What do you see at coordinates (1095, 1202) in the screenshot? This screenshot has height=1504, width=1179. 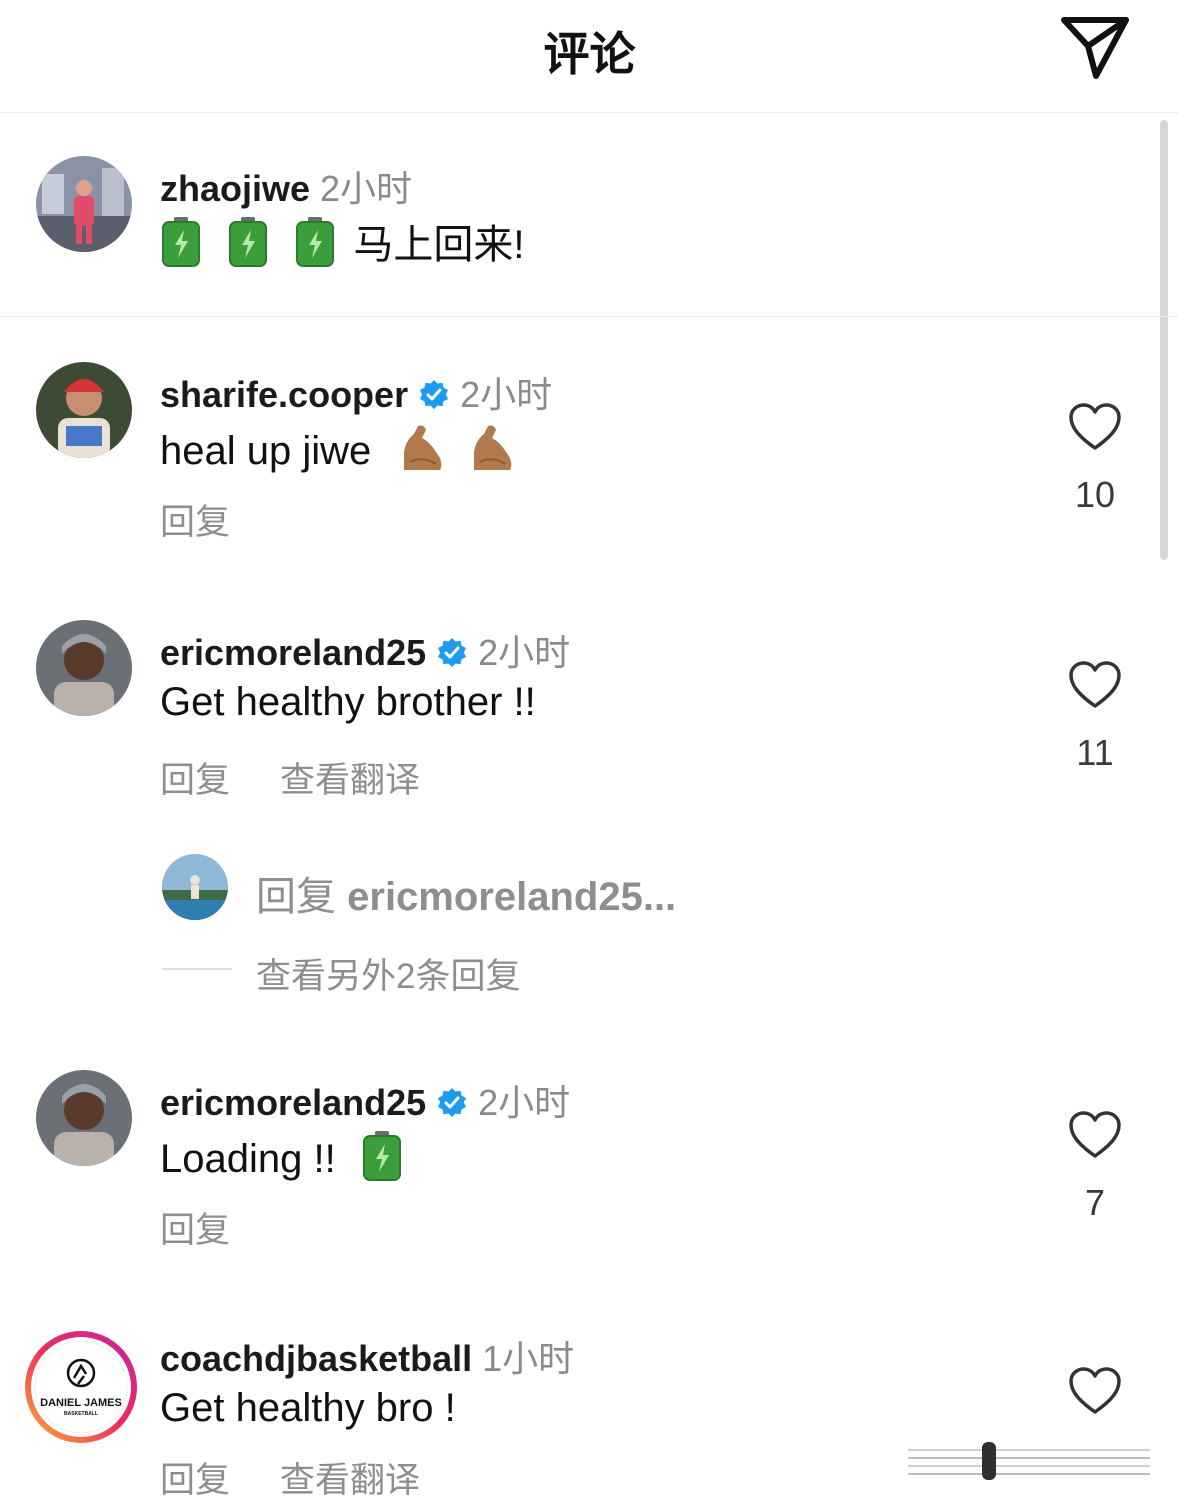 I see `like-count: 7` at bounding box center [1095, 1202].